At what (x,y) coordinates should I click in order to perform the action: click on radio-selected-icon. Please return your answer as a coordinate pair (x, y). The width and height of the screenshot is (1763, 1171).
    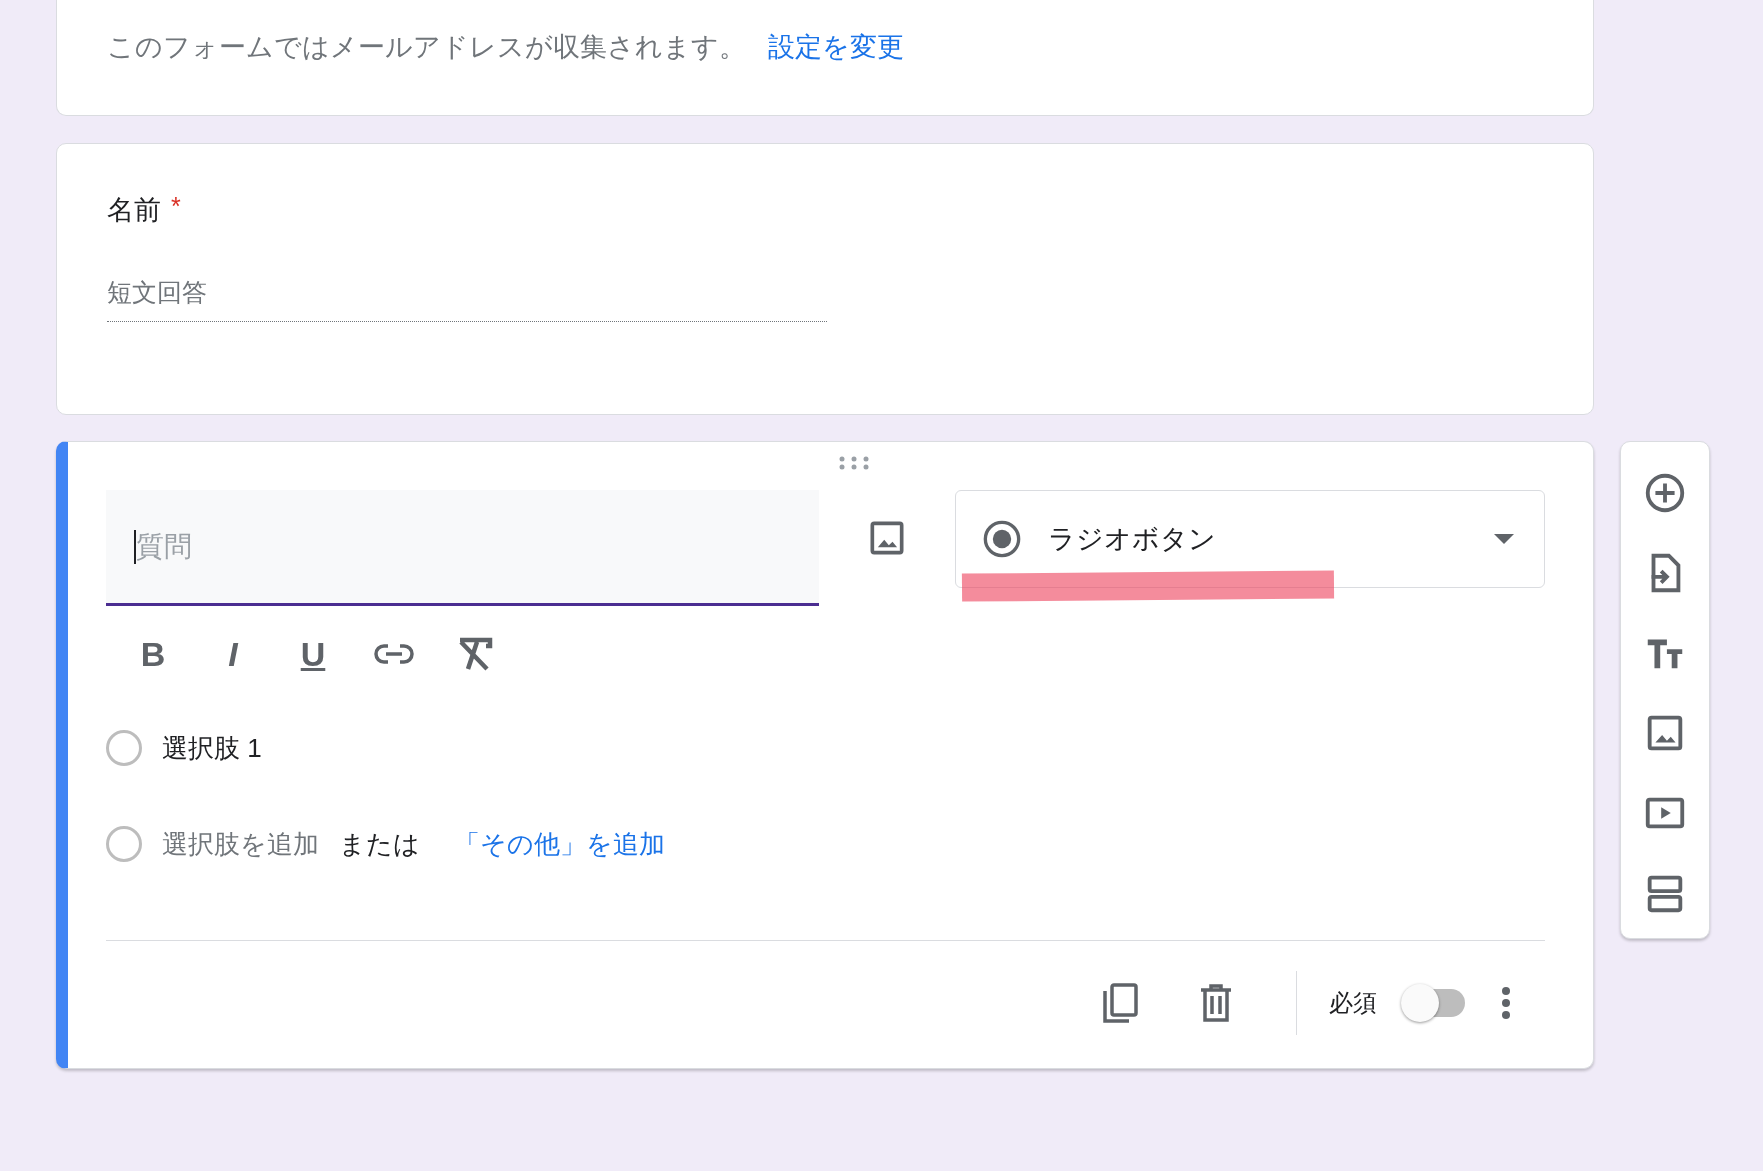
    Looking at the image, I should click on (1002, 539).